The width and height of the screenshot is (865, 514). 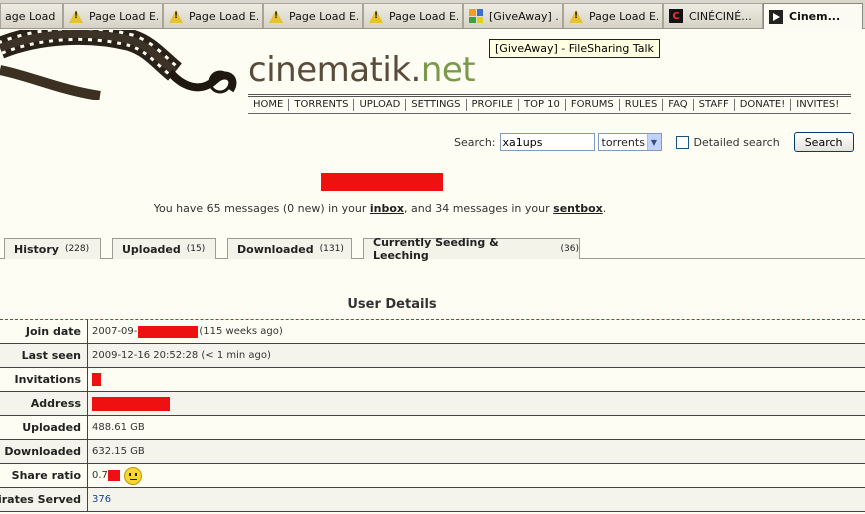 I want to click on uploaded-value: 488.61 GB, so click(x=118, y=427).